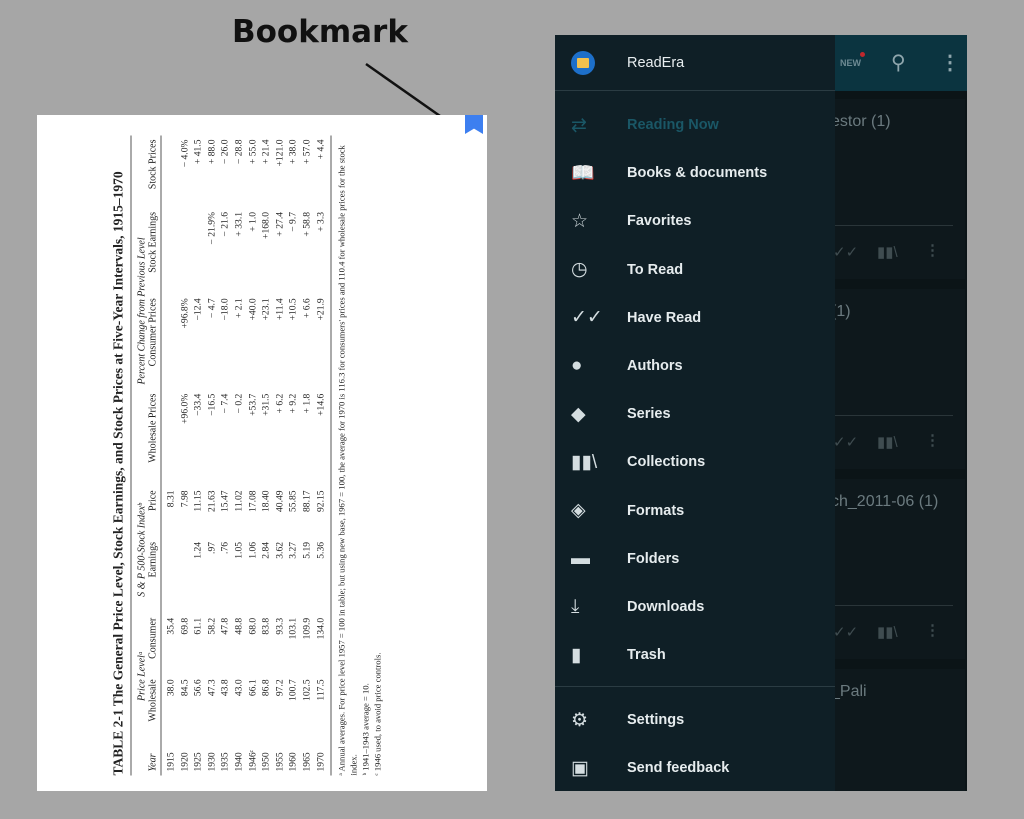  I want to click on drawer-item-label: Have Read, so click(664, 317).